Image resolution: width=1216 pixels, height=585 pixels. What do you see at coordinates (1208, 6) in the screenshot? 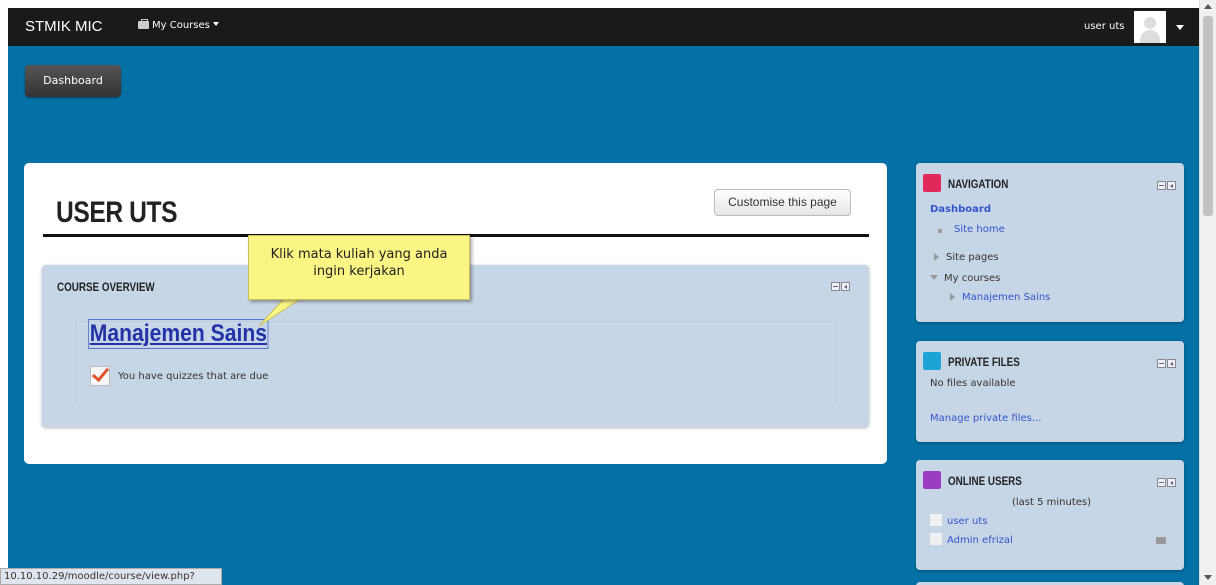
I see `scroll-up-arrow-icon` at bounding box center [1208, 6].